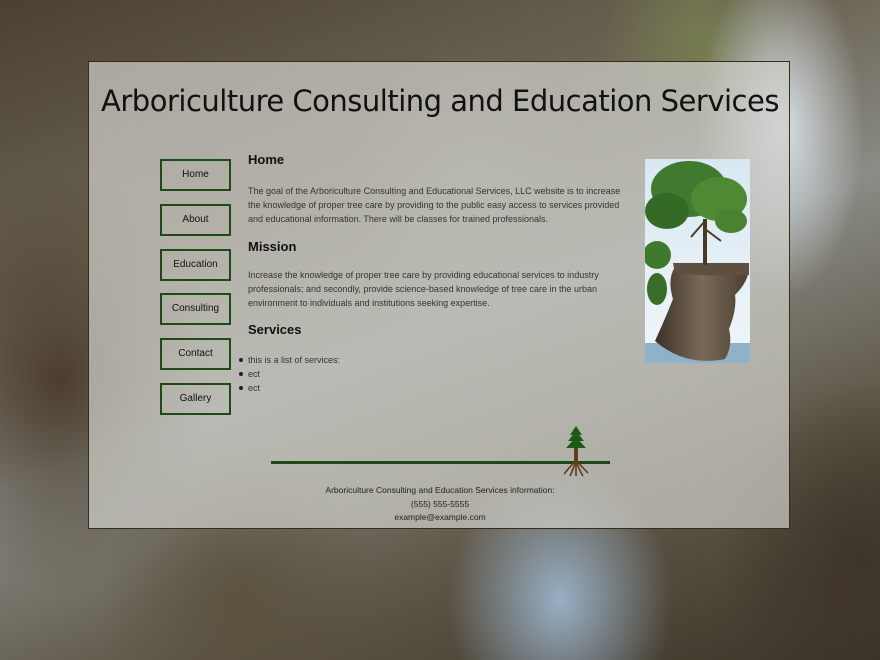 Image resolution: width=880 pixels, height=660 pixels. I want to click on list-item: this is a list of services:, so click(289, 360).